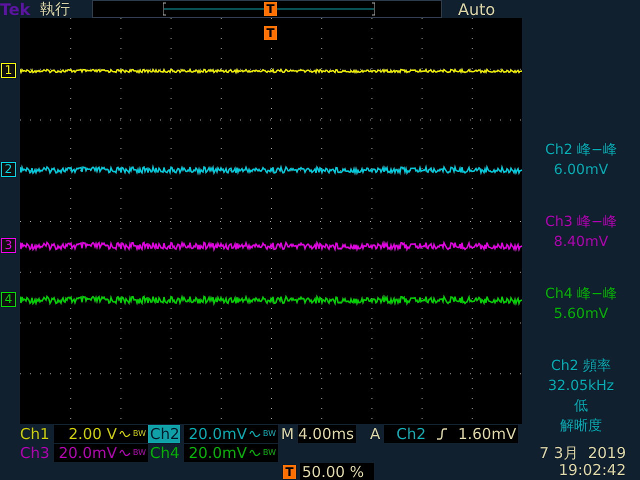 The width and height of the screenshot is (640, 480). What do you see at coordinates (8, 70) in the screenshot?
I see `channel-marker: 1` at bounding box center [8, 70].